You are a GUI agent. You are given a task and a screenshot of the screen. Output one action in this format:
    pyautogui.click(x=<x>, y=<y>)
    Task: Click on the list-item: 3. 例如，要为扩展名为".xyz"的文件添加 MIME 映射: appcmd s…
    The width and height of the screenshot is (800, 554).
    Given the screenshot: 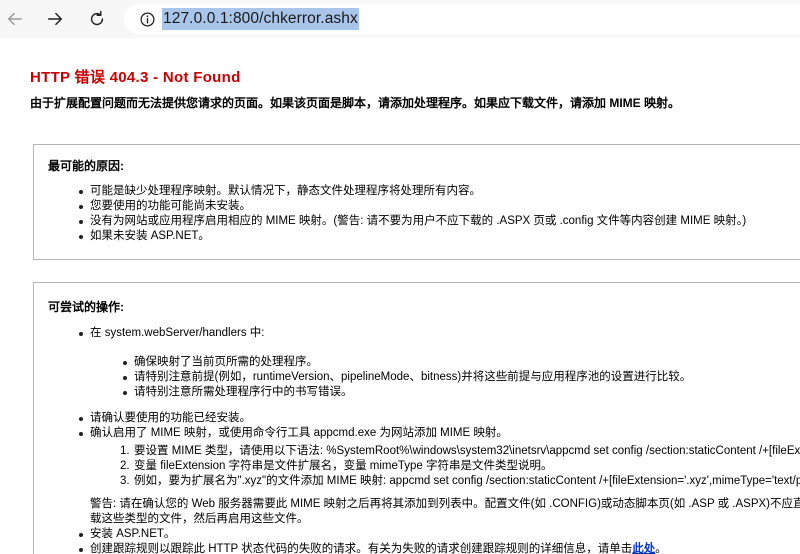 What is the action you would take?
    pyautogui.click(x=460, y=481)
    